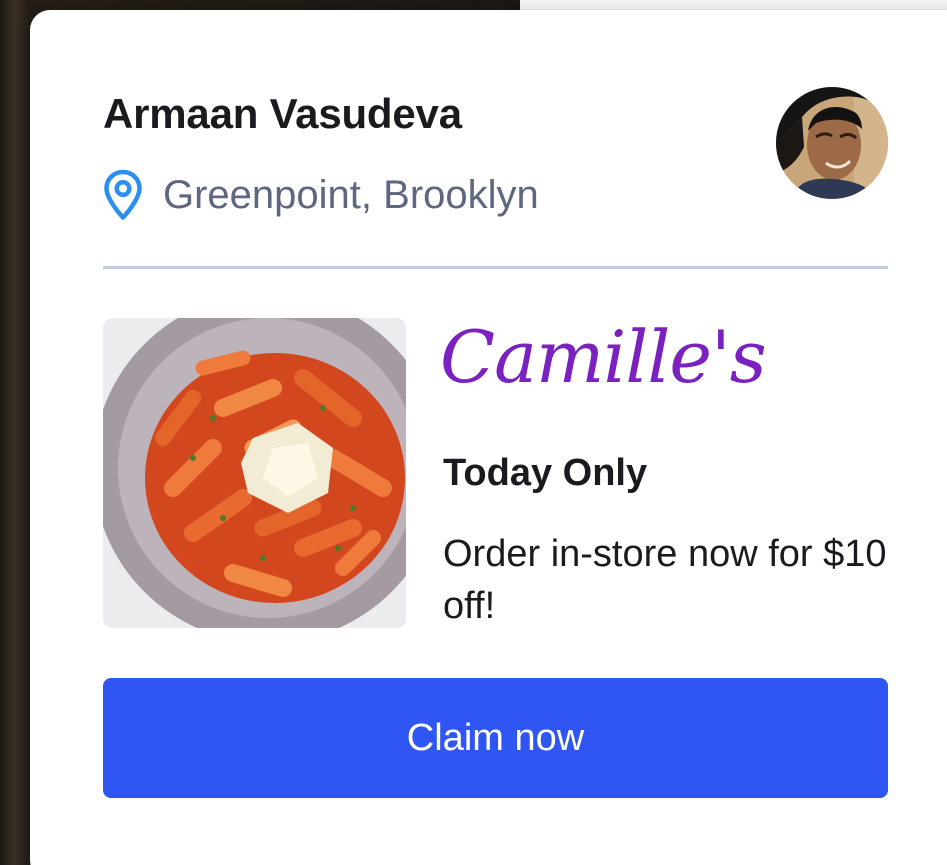  What do you see at coordinates (351, 194) in the screenshot?
I see `location-text: Greenpoint, Brooklyn` at bounding box center [351, 194].